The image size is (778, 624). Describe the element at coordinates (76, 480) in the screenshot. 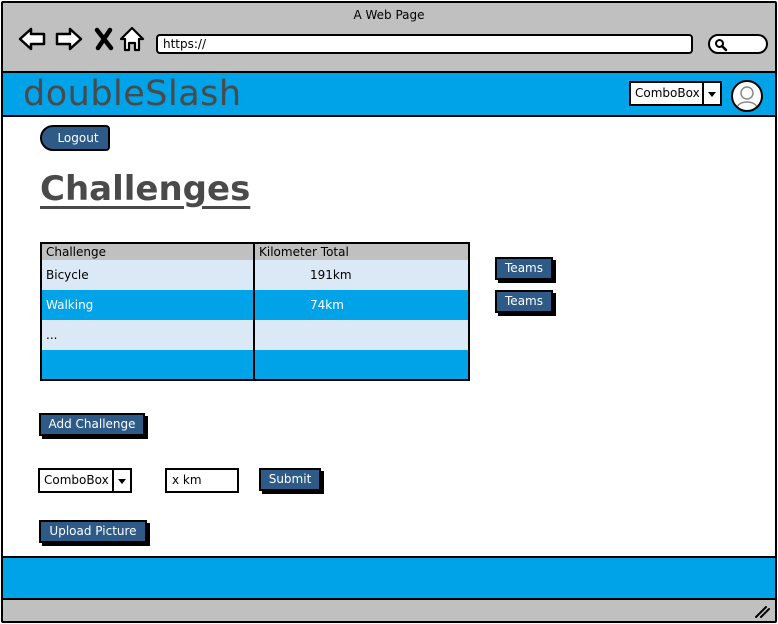

I see `challenge-combobox-value: ComboBox` at that location.